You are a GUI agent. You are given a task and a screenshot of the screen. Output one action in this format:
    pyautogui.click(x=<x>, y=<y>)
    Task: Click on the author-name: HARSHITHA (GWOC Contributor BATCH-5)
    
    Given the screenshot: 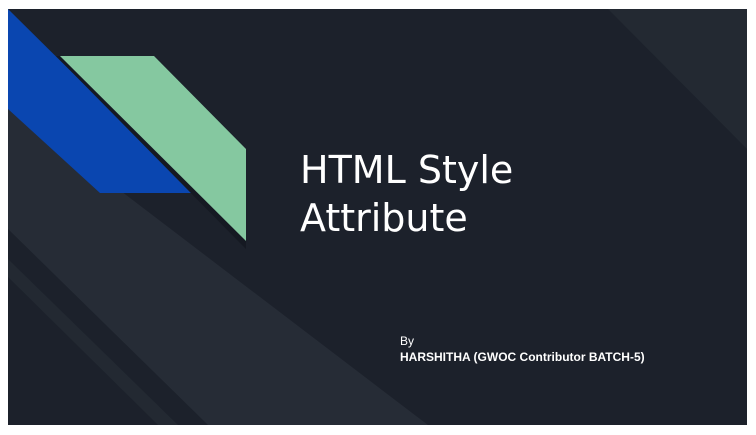 What is the action you would take?
    pyautogui.click(x=522, y=357)
    